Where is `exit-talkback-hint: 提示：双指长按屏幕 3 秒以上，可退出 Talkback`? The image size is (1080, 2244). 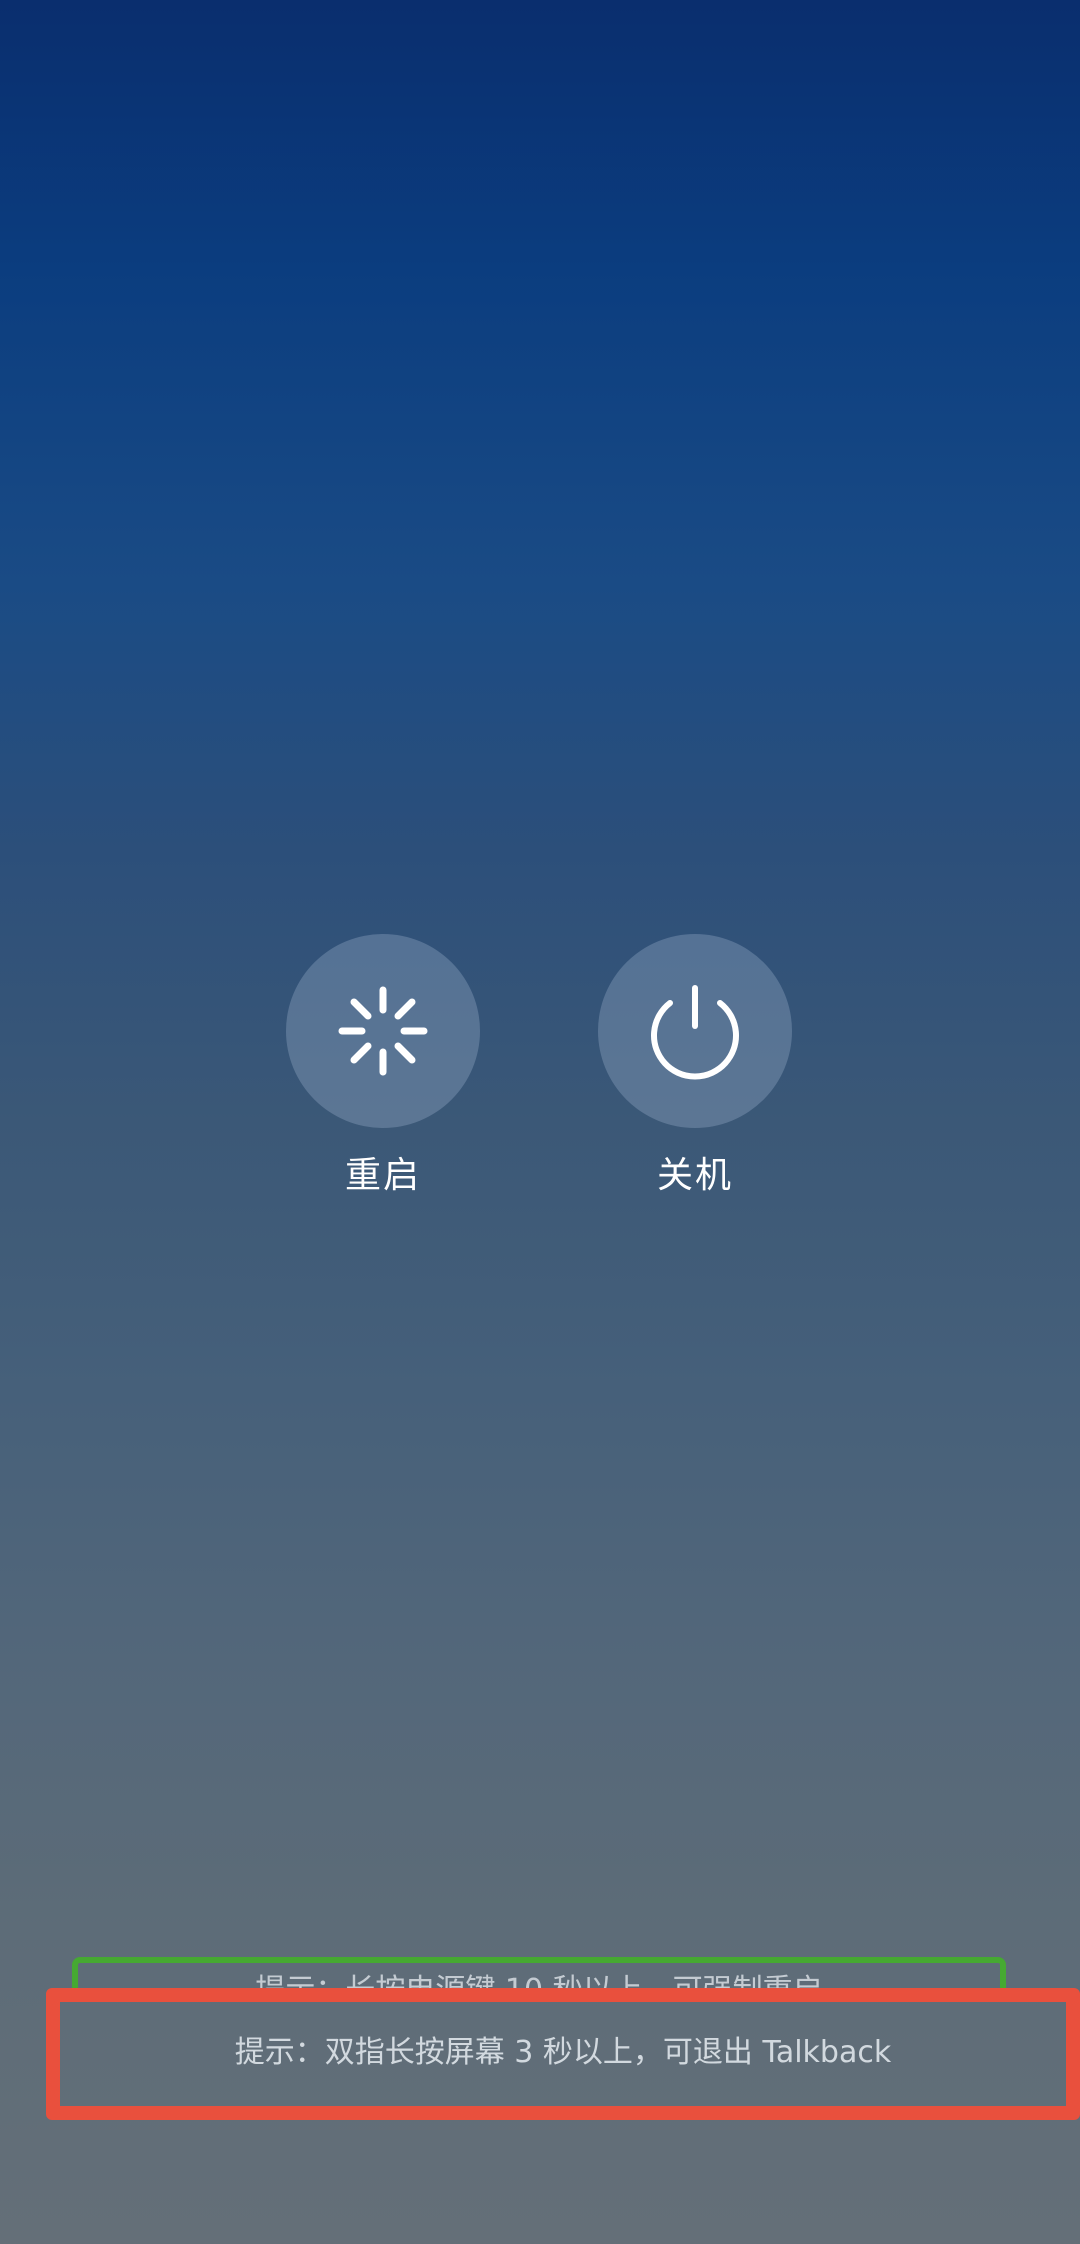
exit-talkback-hint: 提示：双指长按屏幕 3 秒以上，可退出 Talkback is located at coordinates (563, 2052).